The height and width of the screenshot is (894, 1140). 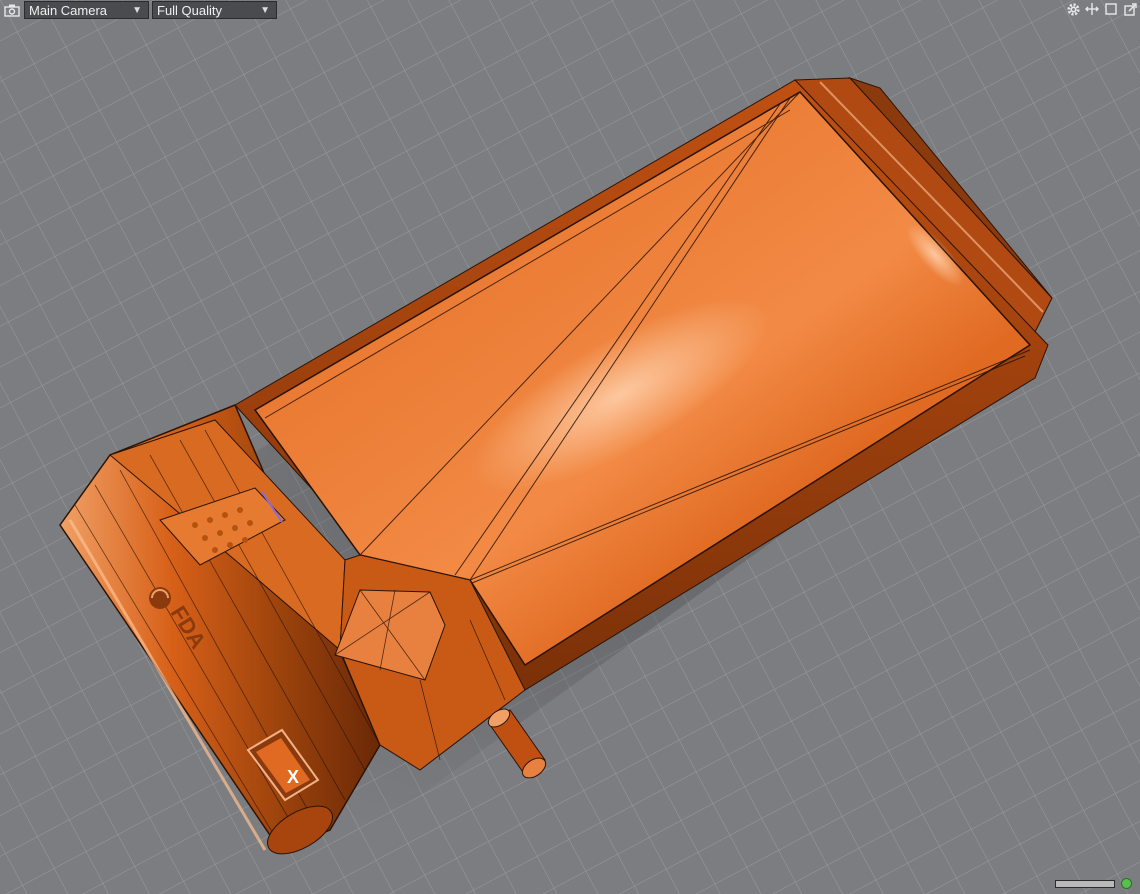 What do you see at coordinates (190, 10) in the screenshot?
I see `quality-select-value: Full Quality` at bounding box center [190, 10].